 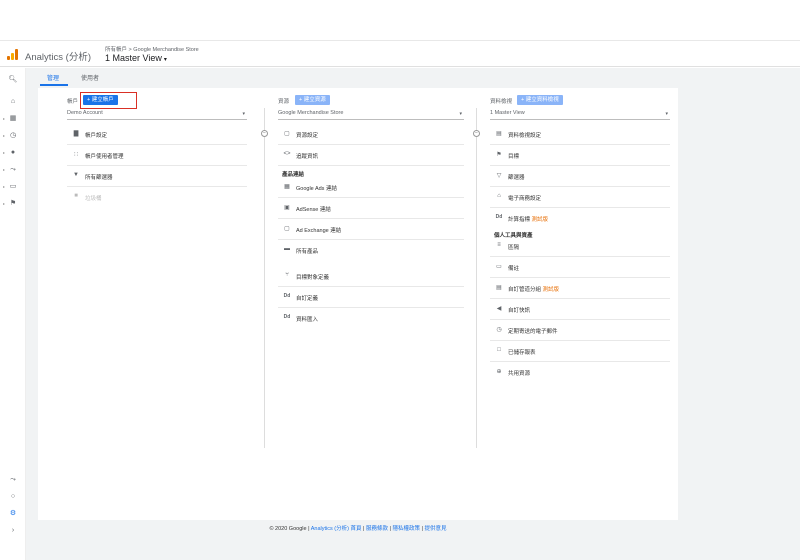 What do you see at coordinates (13, 514) in the screenshot?
I see `admin-gear-icon: ⚙` at bounding box center [13, 514].